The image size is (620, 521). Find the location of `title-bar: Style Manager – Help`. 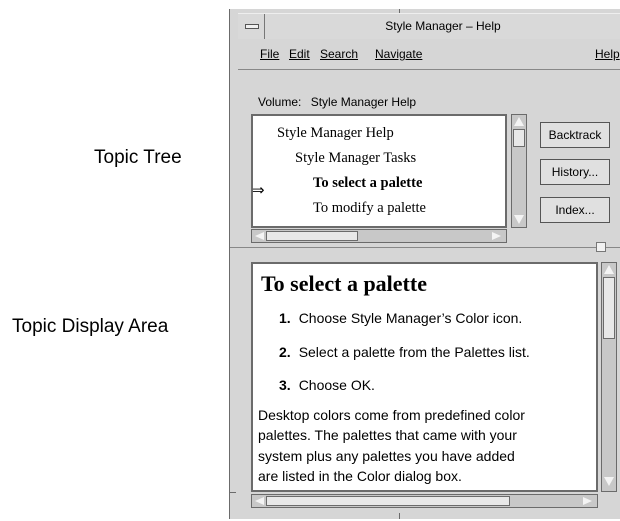

title-bar: Style Manager – Help is located at coordinates (429, 26).